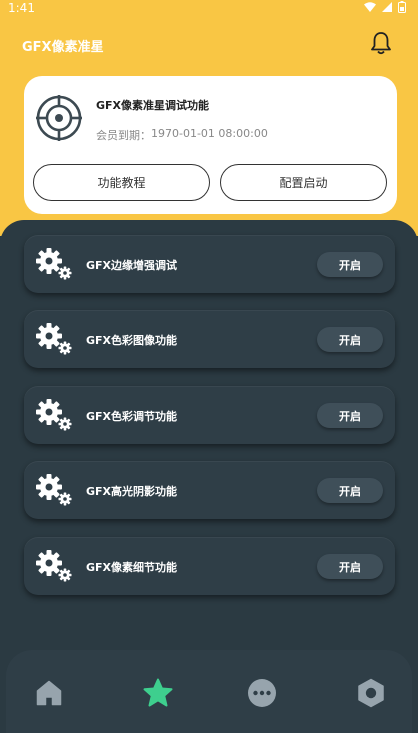 The width and height of the screenshot is (418, 733). I want to click on feature-row: GFX高光阴影功能 开启, so click(209, 490).